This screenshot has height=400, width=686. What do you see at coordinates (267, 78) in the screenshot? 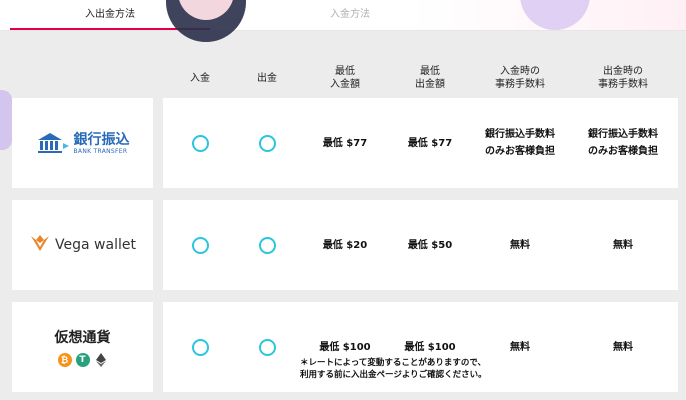
I see `header-withdraw: 出金` at bounding box center [267, 78].